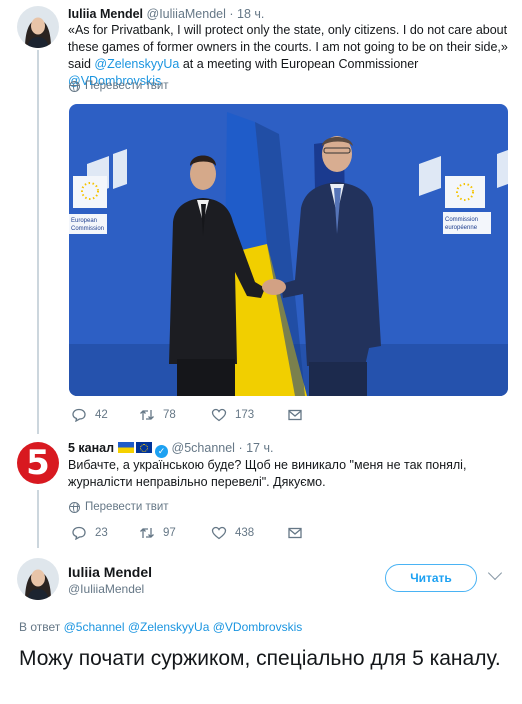  Describe the element at coordinates (250, 14) in the screenshot. I see `tweet1-timestamp: 18 ч.` at that location.